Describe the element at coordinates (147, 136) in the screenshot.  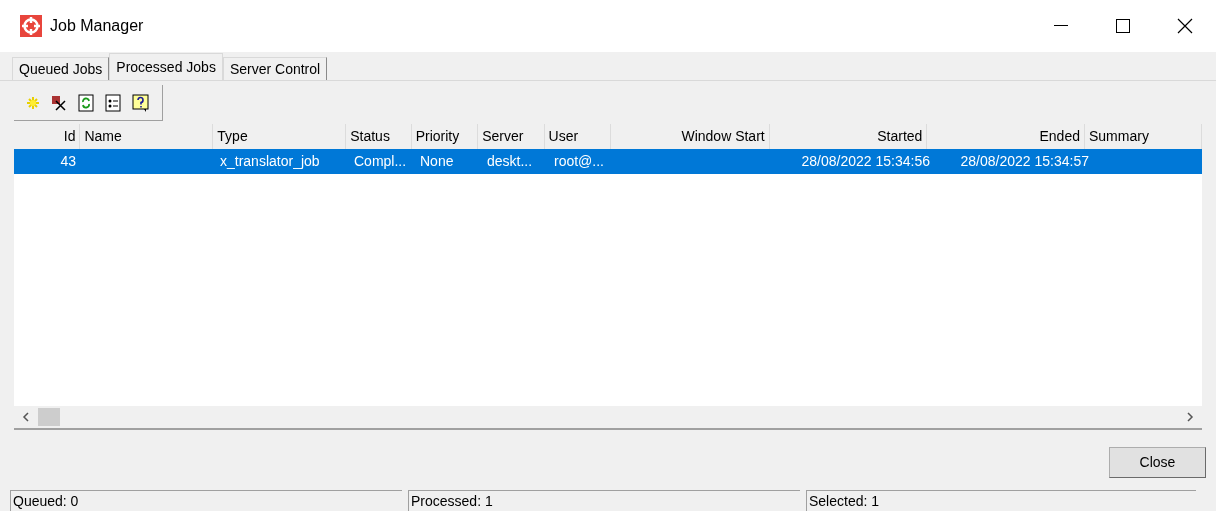
I see `column-header: Name` at that location.